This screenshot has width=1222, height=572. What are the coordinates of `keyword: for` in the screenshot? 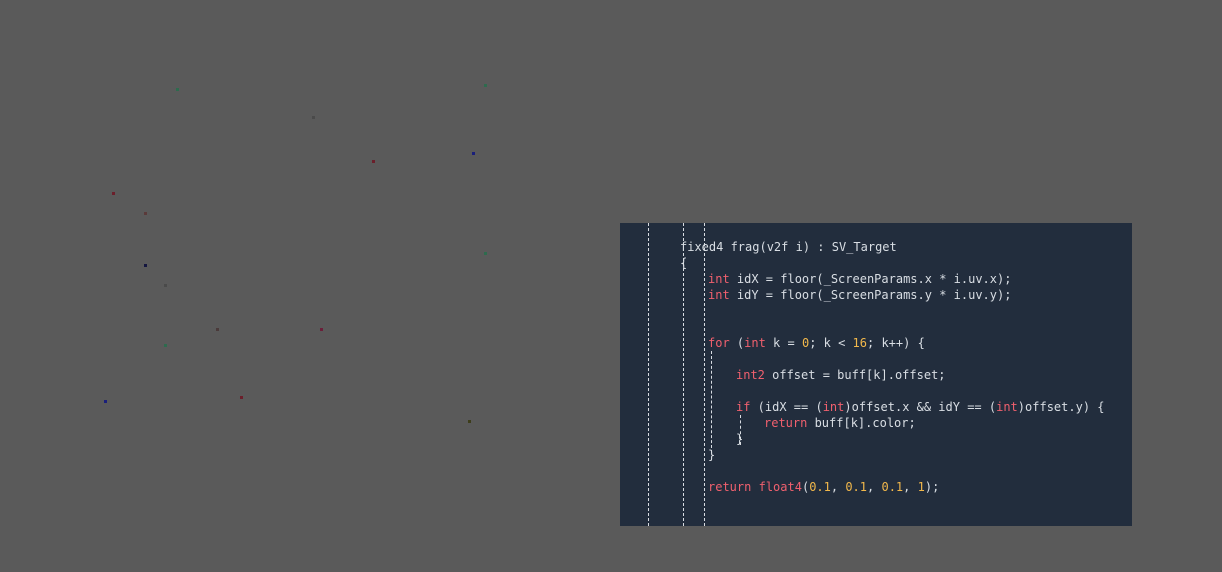 It's located at (719, 343).